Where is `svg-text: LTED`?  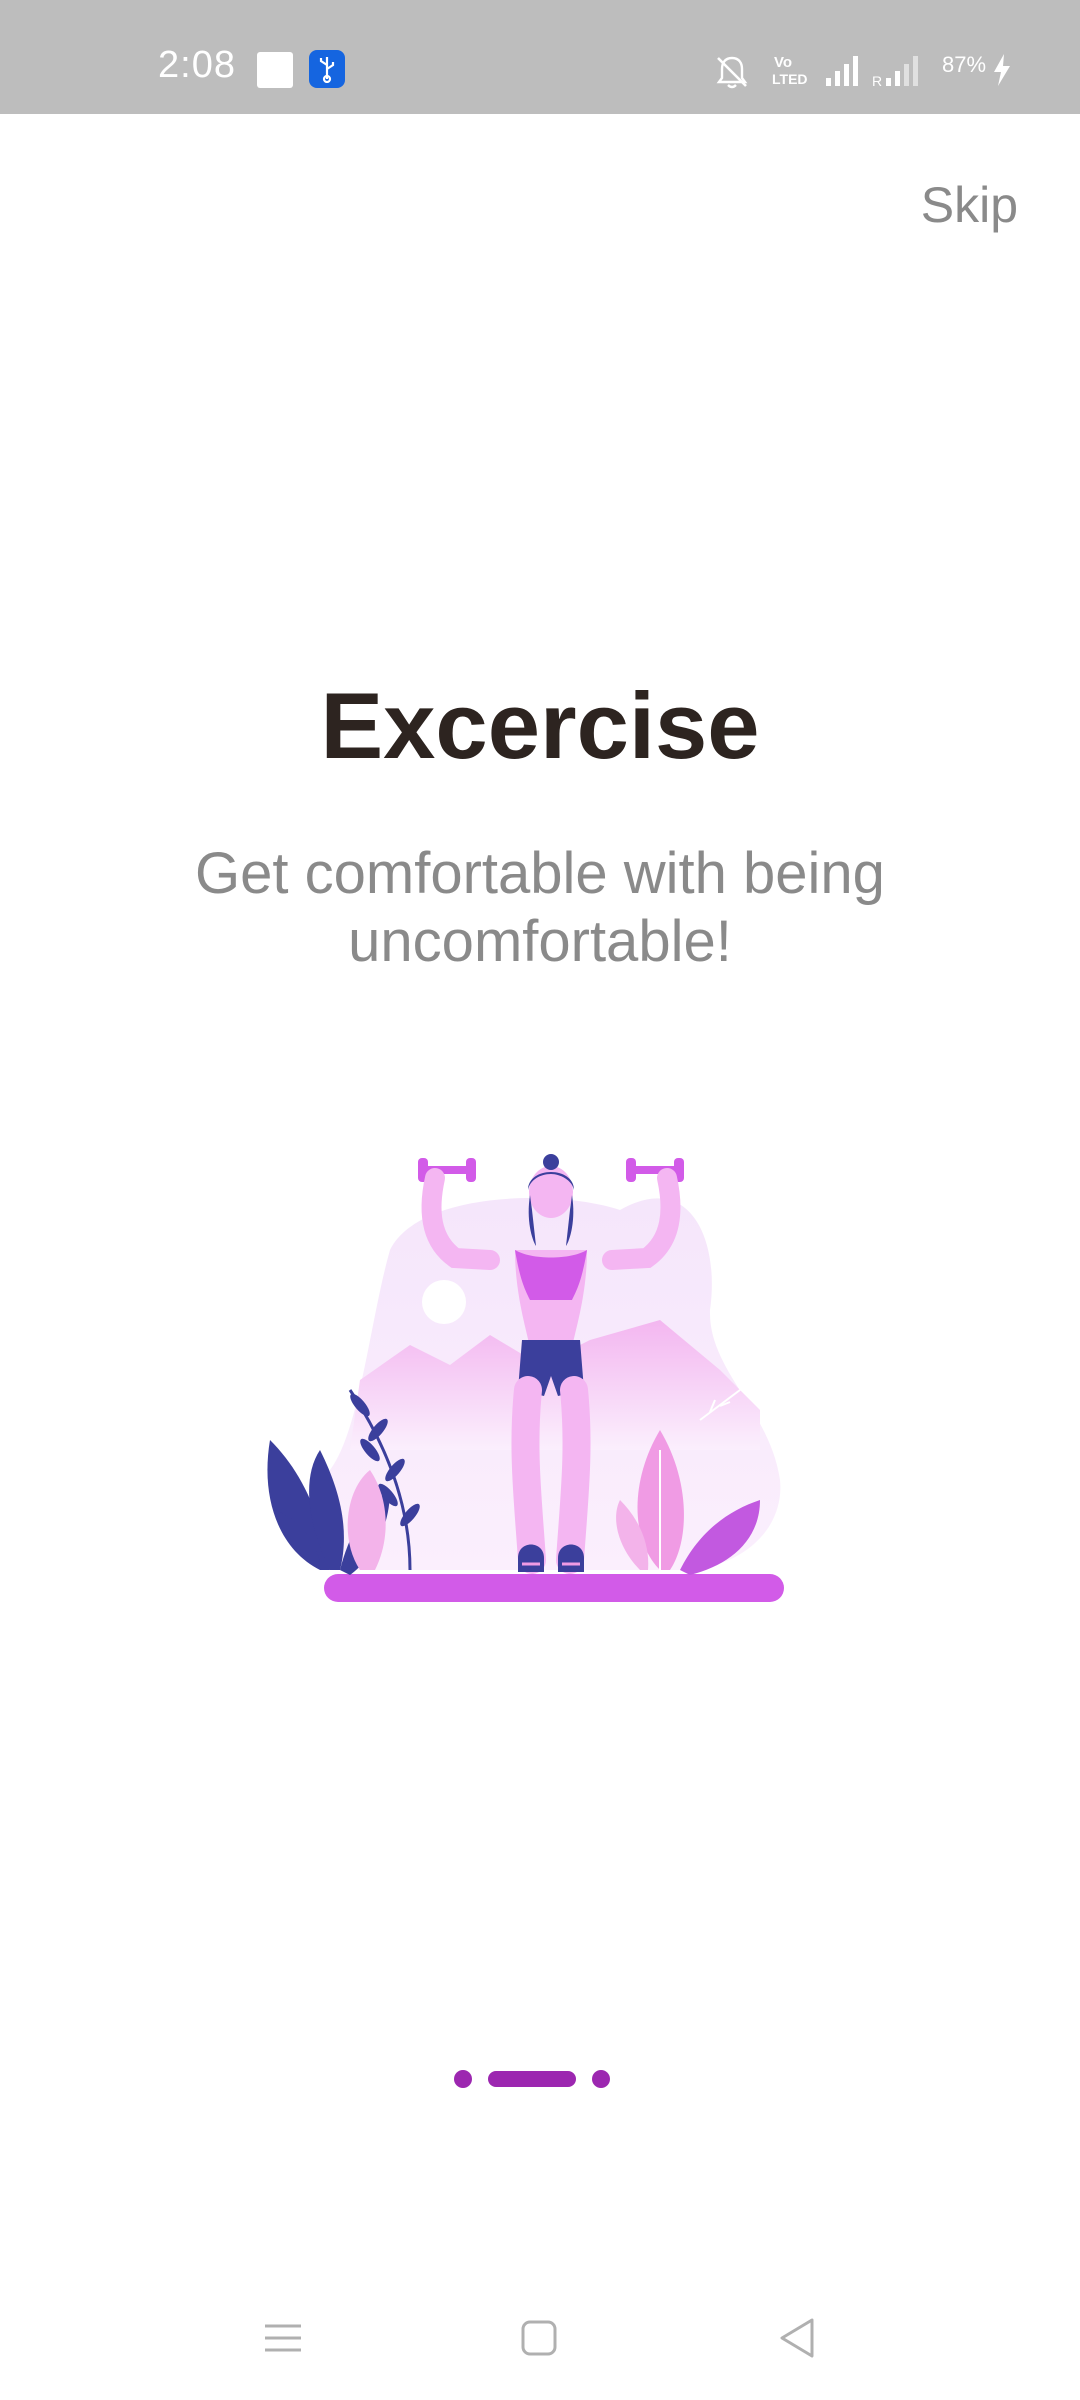
svg-text: LTED is located at coordinates (790, 79).